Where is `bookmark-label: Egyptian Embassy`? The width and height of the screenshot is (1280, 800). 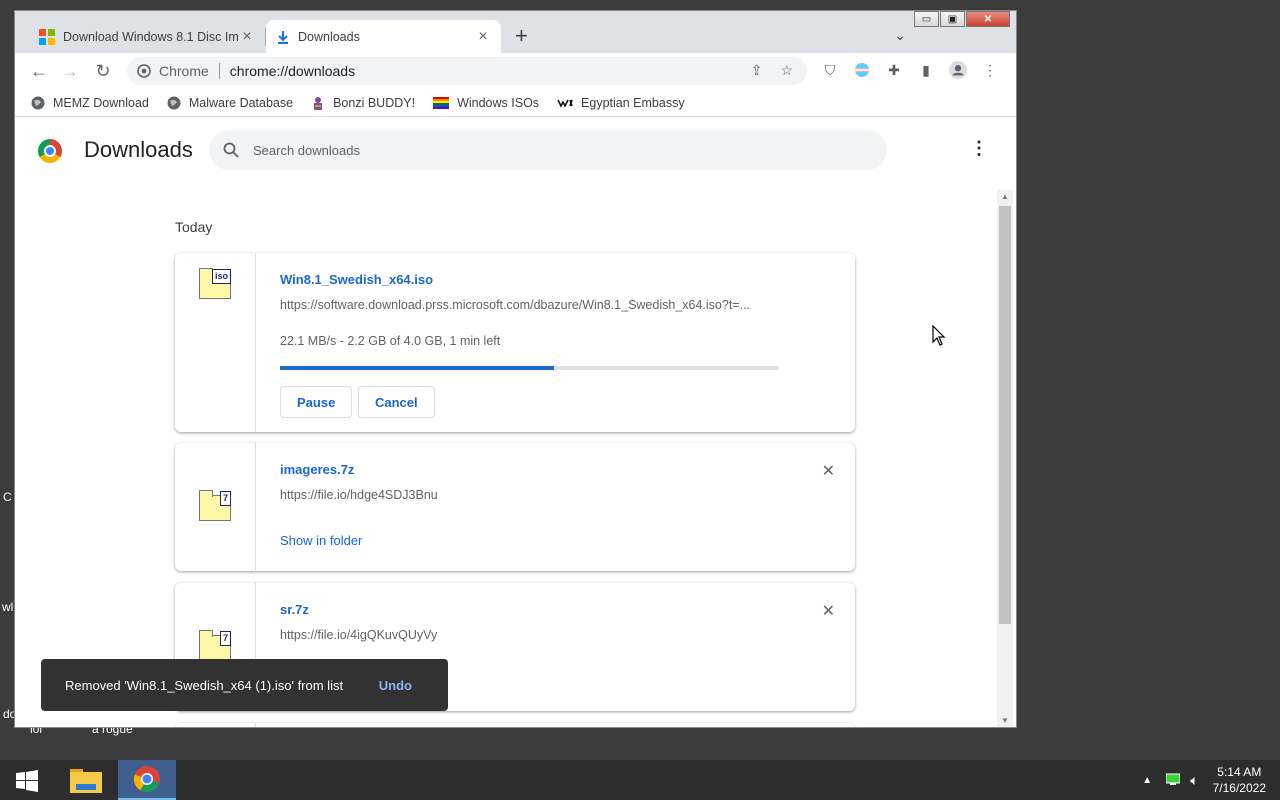 bookmark-label: Egyptian Embassy is located at coordinates (633, 102).